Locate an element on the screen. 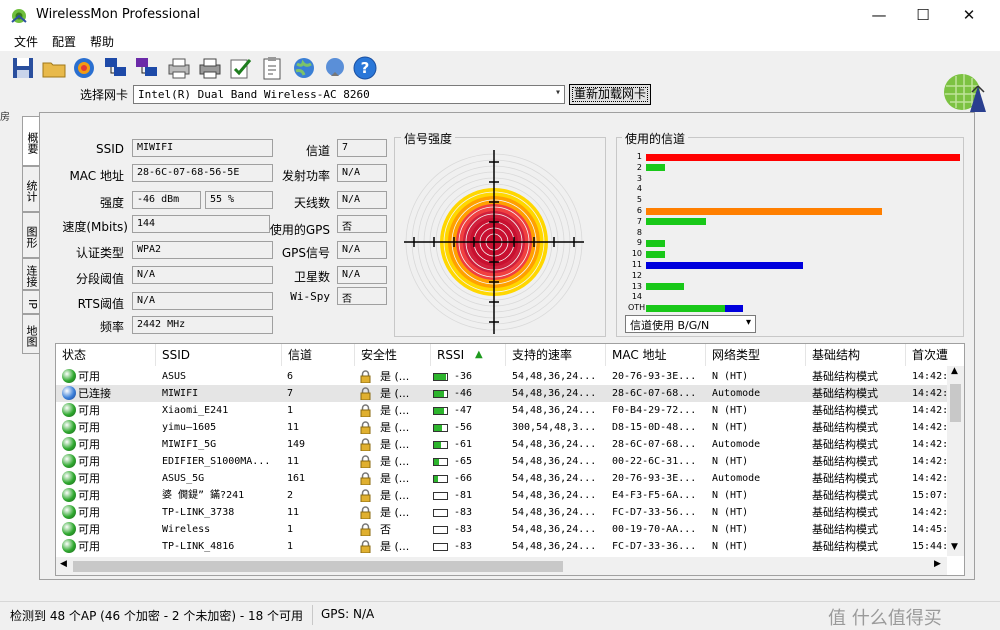  col-rssi: RSSI ▲ is located at coordinates (468, 355).